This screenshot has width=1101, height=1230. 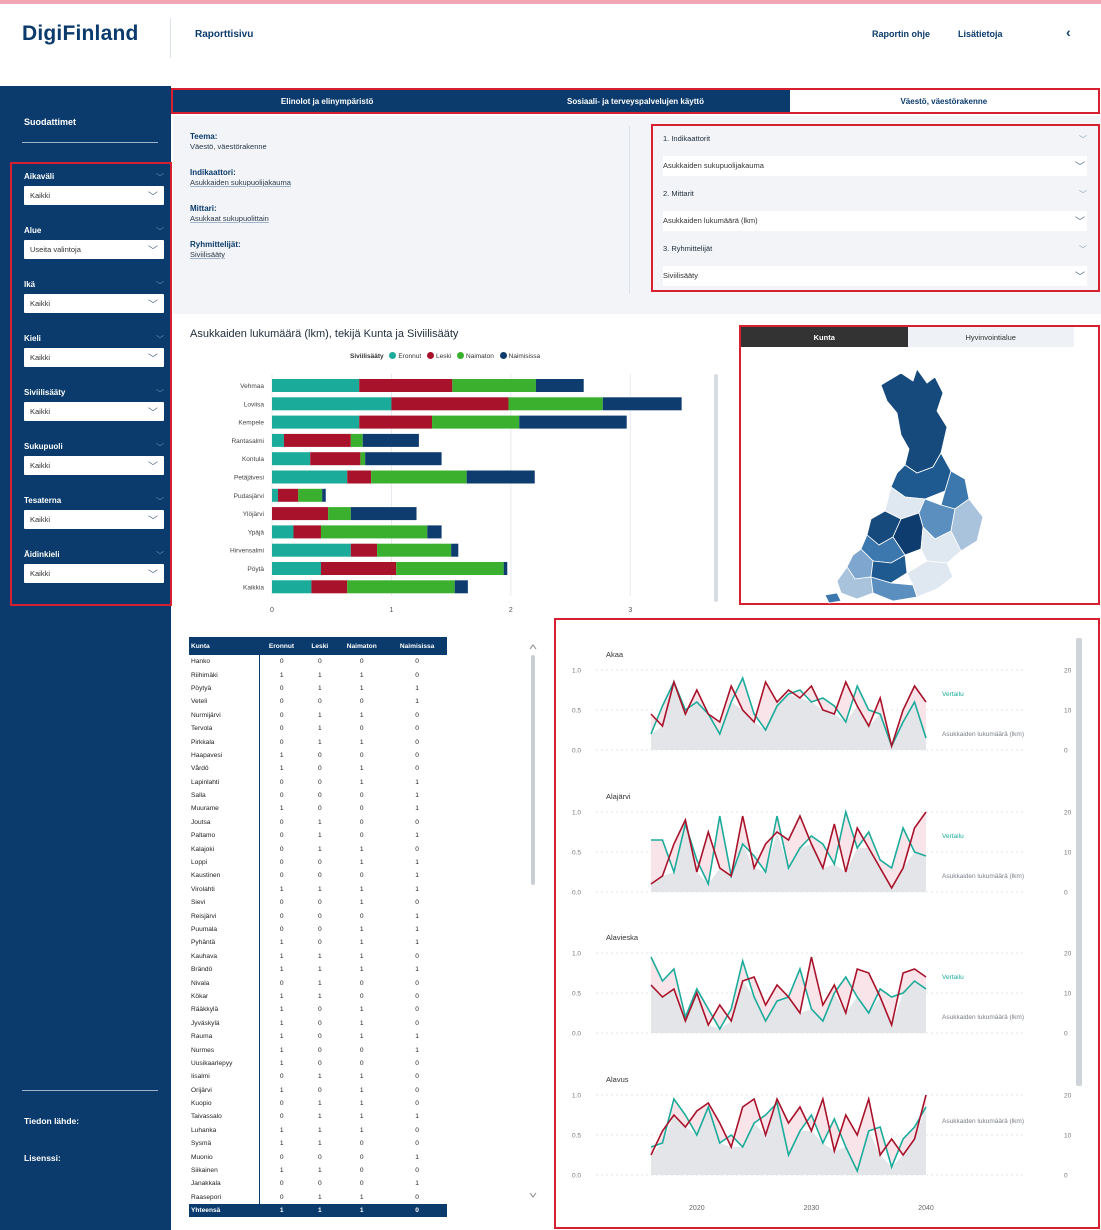 I want to click on table-row: Vårdö 1 0 1 0, so click(x=318, y=769).